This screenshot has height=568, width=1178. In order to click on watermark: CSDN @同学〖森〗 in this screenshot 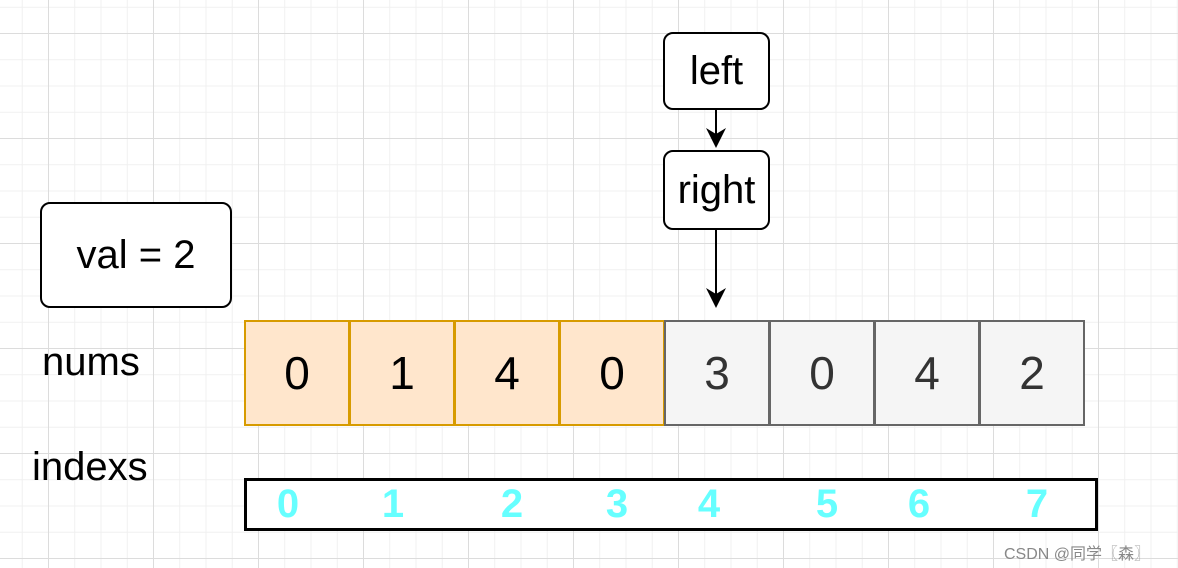, I will do `click(1077, 554)`.